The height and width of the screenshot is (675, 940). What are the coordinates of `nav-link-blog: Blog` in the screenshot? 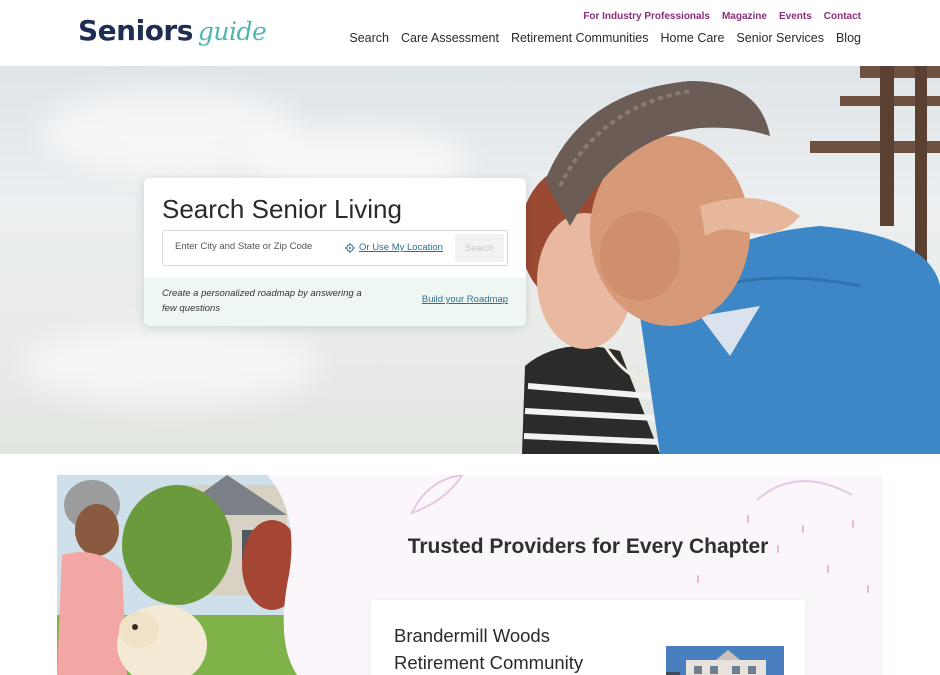 It's located at (848, 38).